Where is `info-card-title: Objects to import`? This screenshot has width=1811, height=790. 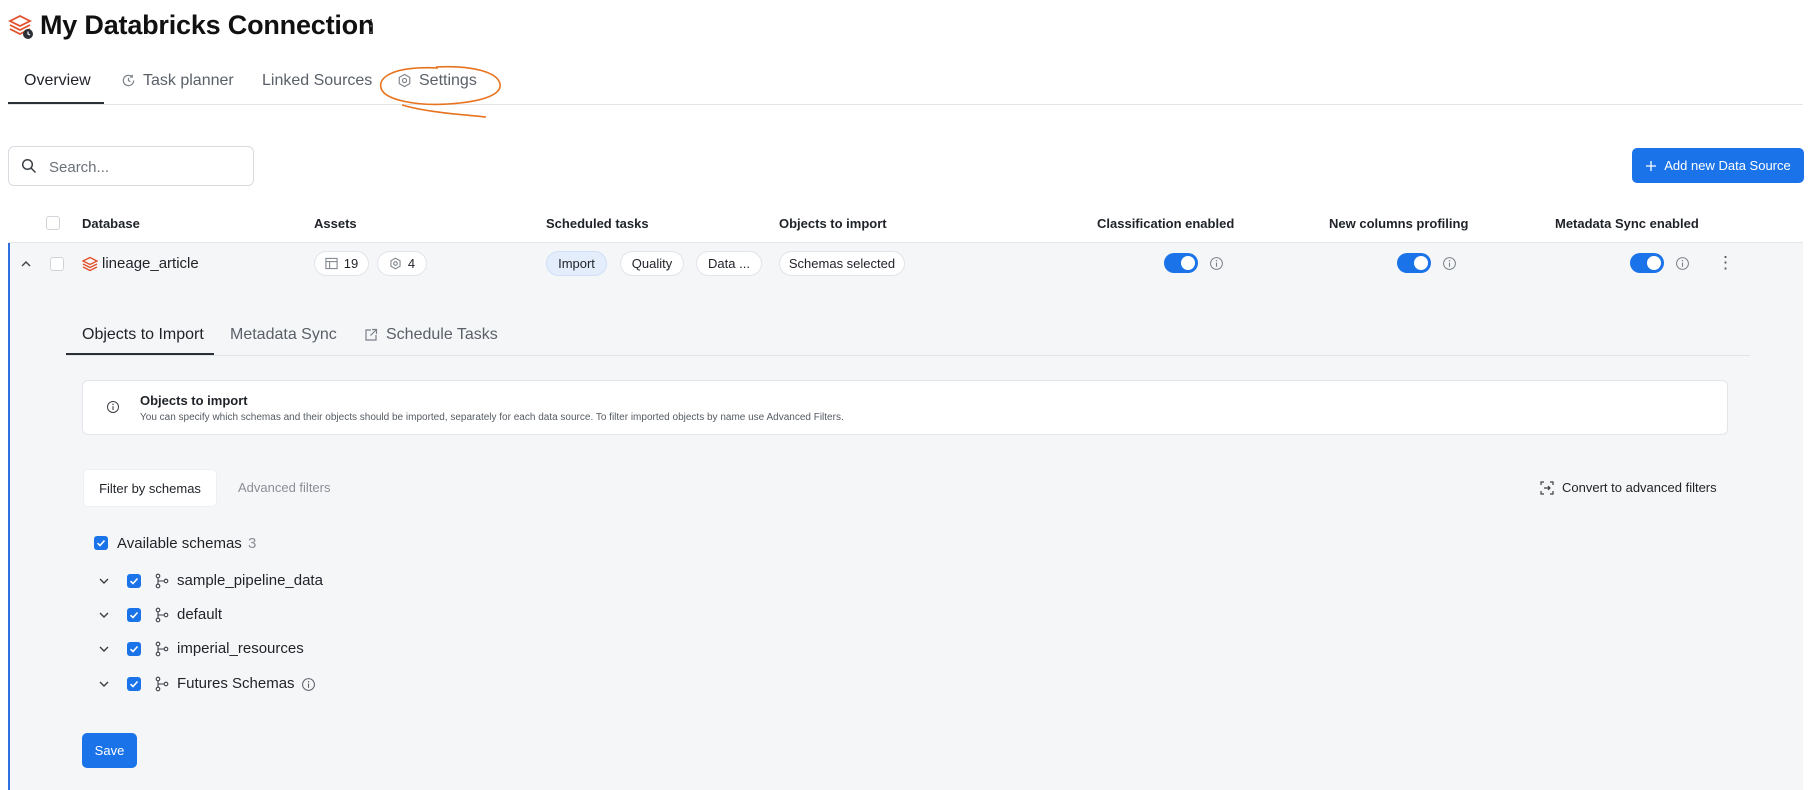
info-card-title: Objects to import is located at coordinates (194, 400).